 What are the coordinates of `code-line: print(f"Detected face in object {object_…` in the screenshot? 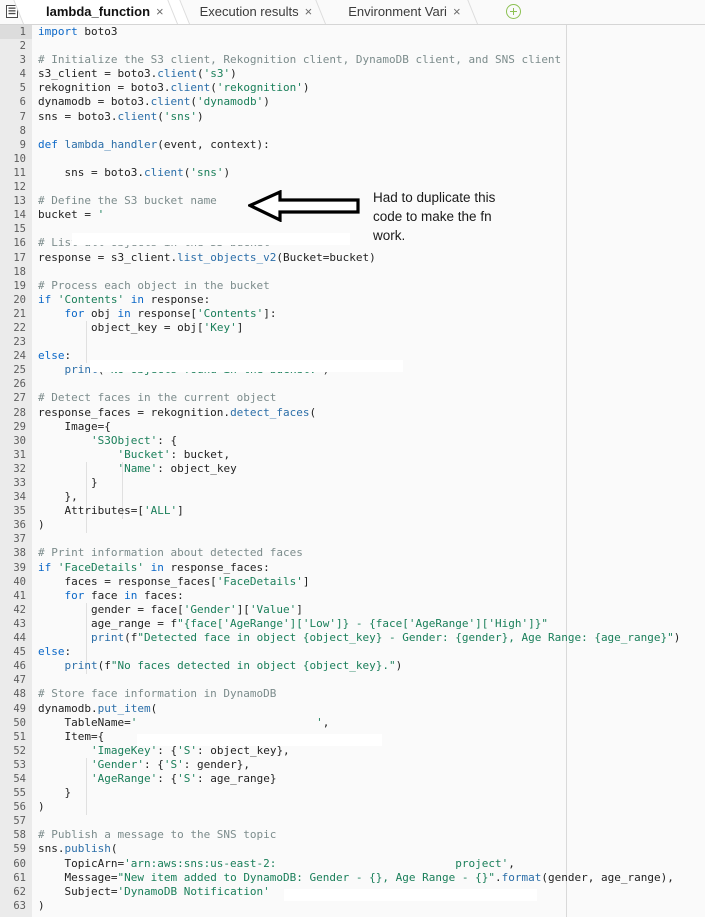 It's located at (368, 638).